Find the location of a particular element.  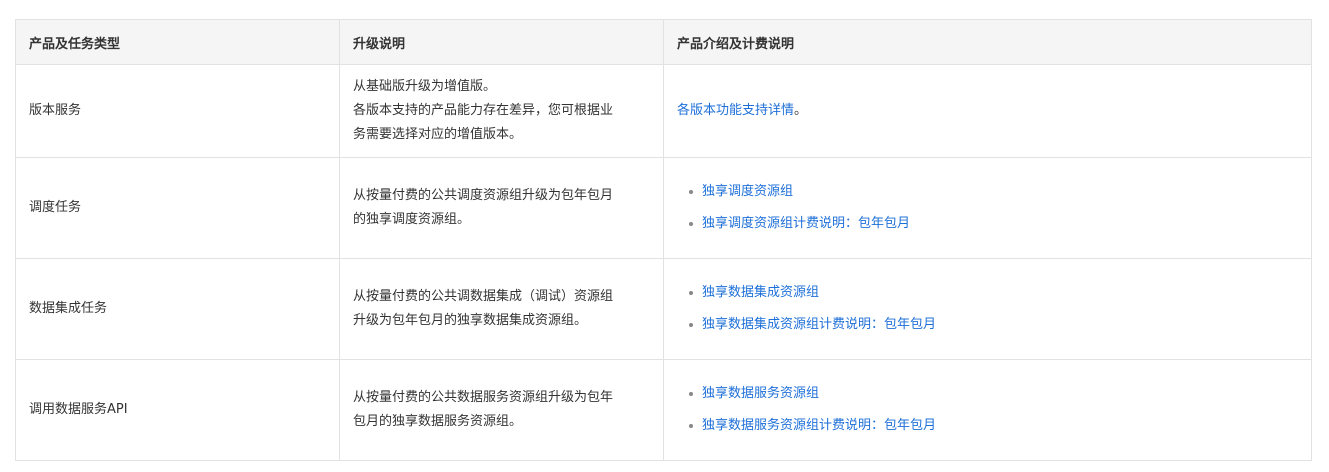

desc-line: 各版本支持的产品能力存在差异，您可根据业 is located at coordinates (483, 110).